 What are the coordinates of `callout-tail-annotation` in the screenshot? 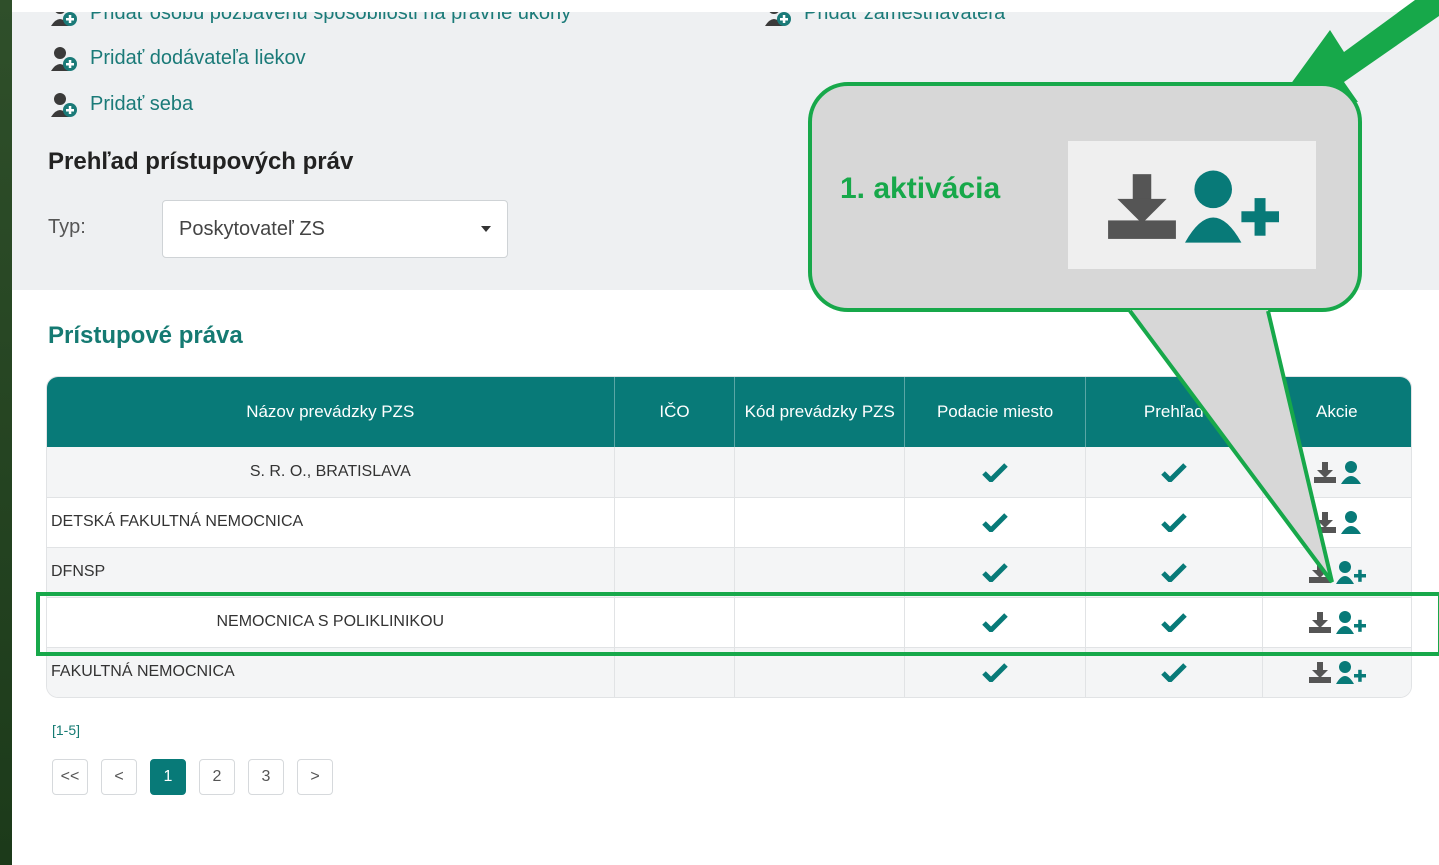 It's located at (1231, 446).